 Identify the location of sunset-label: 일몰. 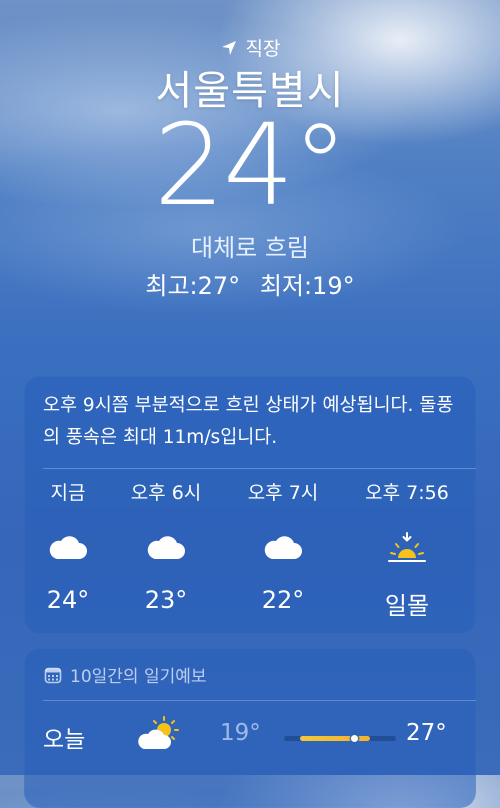
(407, 606).